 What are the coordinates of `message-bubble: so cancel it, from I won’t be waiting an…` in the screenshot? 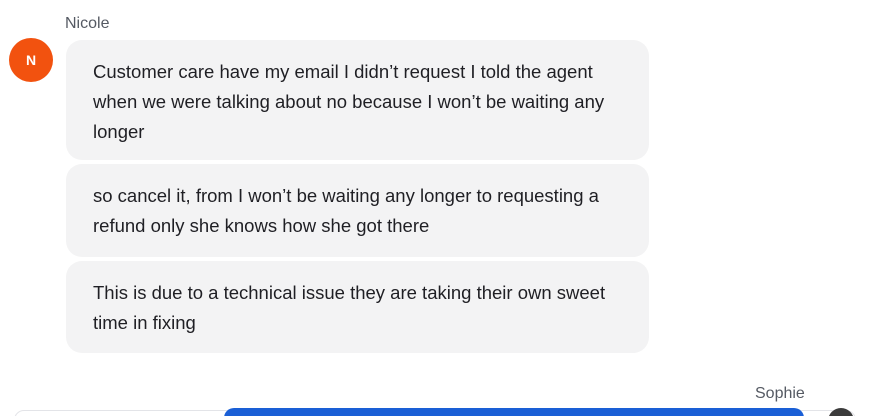 It's located at (357, 210).